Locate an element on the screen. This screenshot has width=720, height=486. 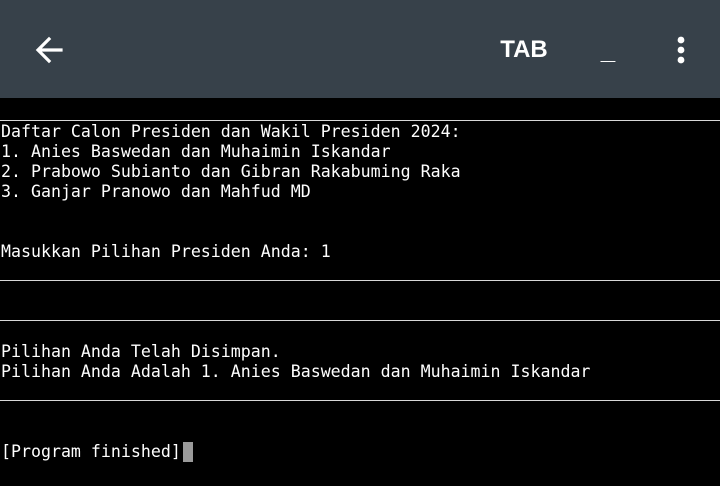
more-options-button is located at coordinates (681, 50).